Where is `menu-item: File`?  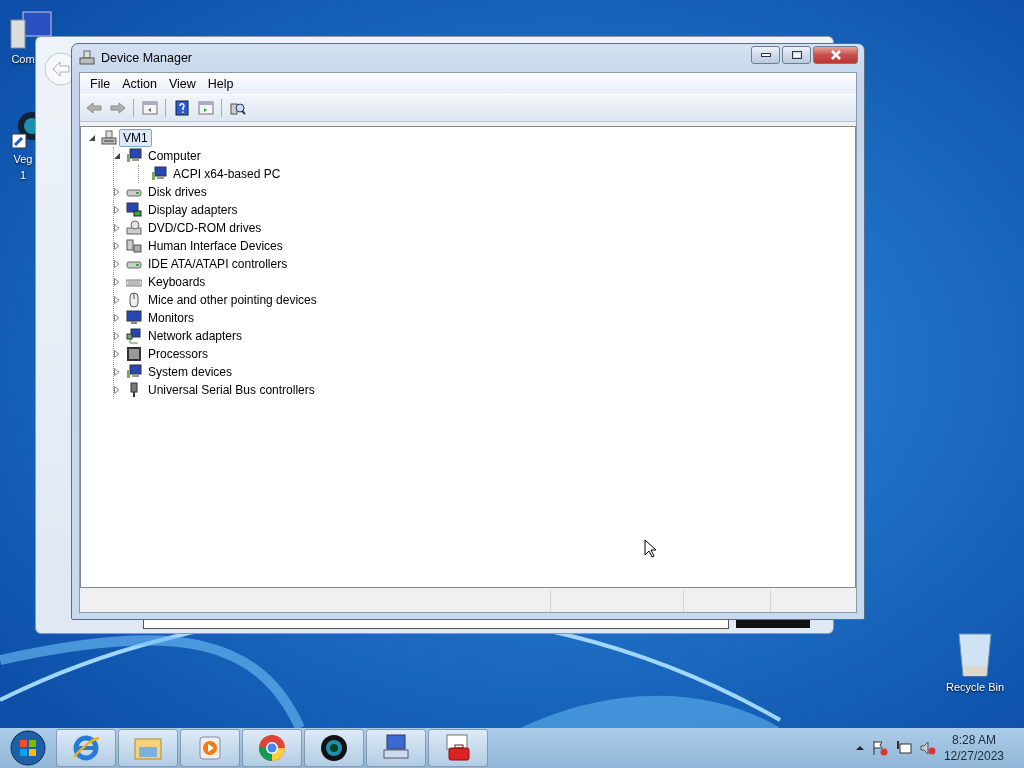
menu-item: File is located at coordinates (100, 83).